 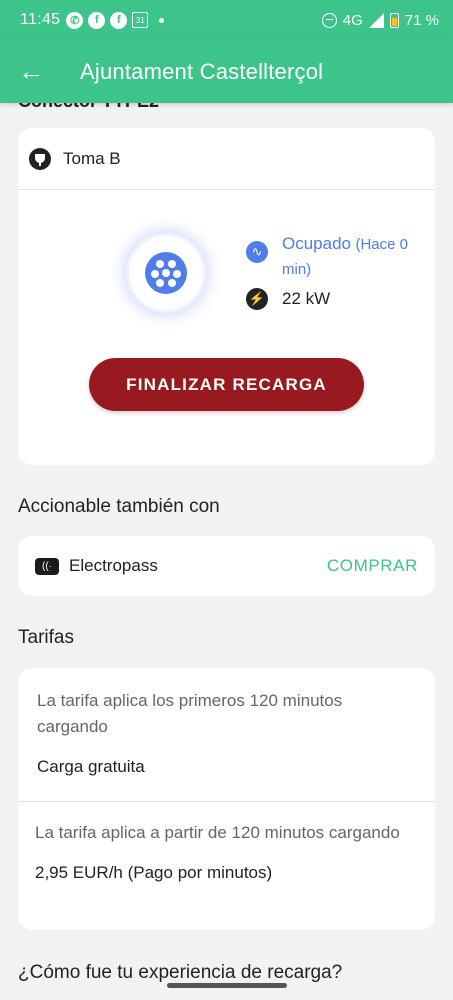 I want to click on experience-title: ¿Cómo fue tu experiencia de recarga?, so click(x=180, y=972).